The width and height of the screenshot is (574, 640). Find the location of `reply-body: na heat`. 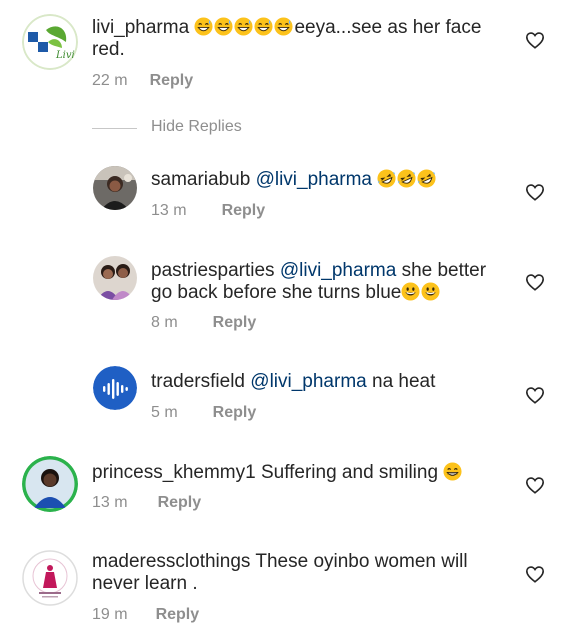

reply-body: na heat is located at coordinates (404, 381).